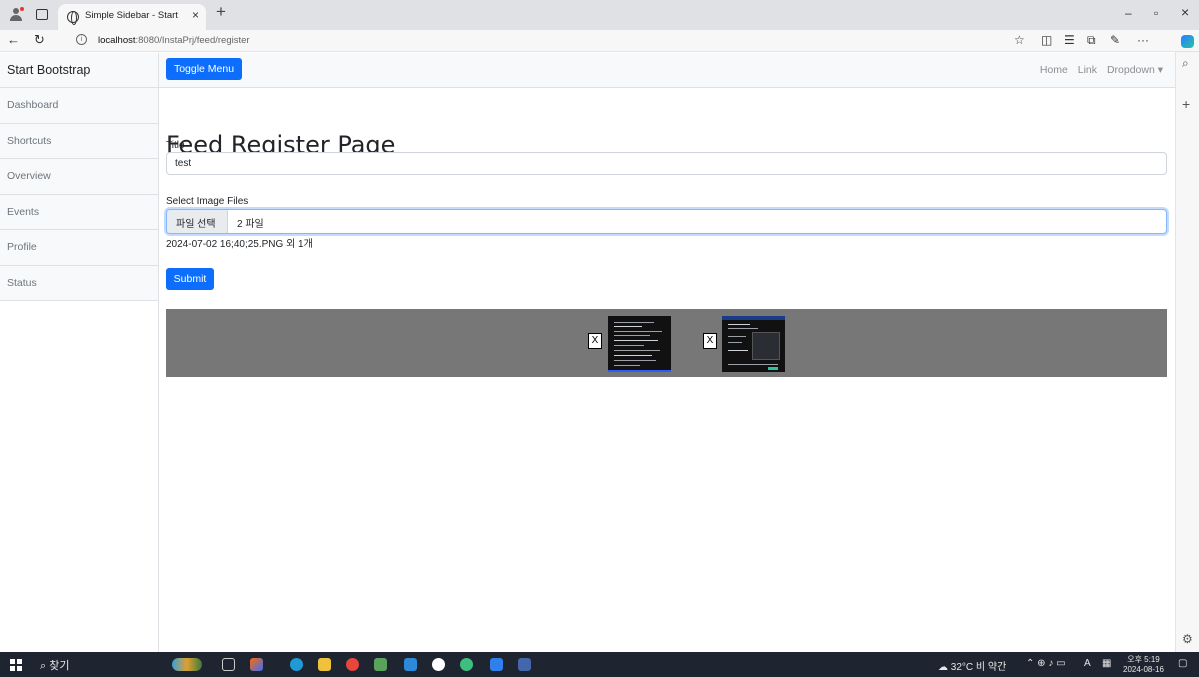 This screenshot has width=1199, height=677. Describe the element at coordinates (1046, 40) in the screenshot. I see `split-screen-icon: ◫` at that location.